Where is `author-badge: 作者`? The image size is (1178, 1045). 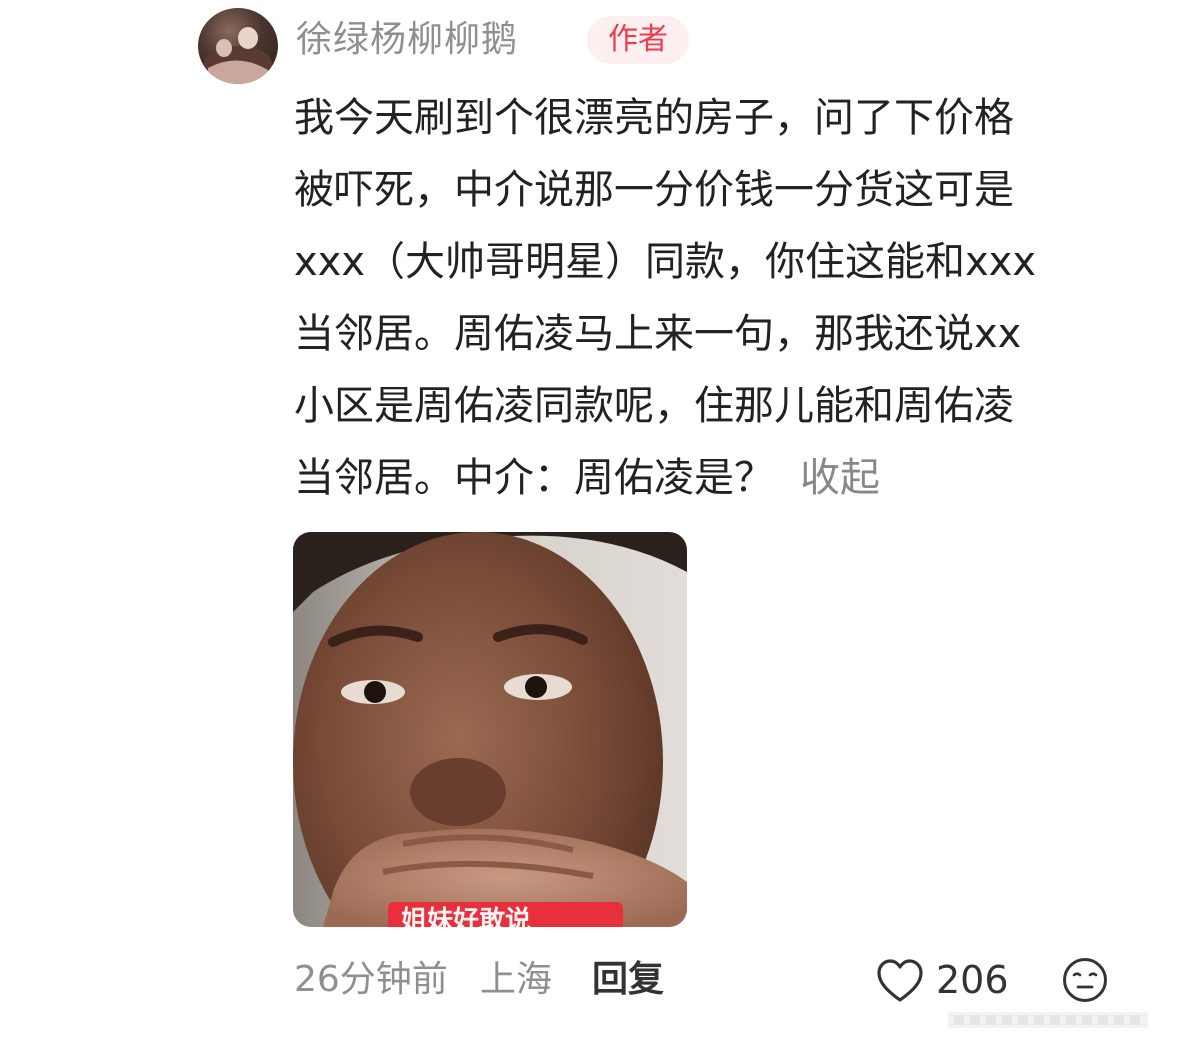
author-badge: 作者 is located at coordinates (638, 40).